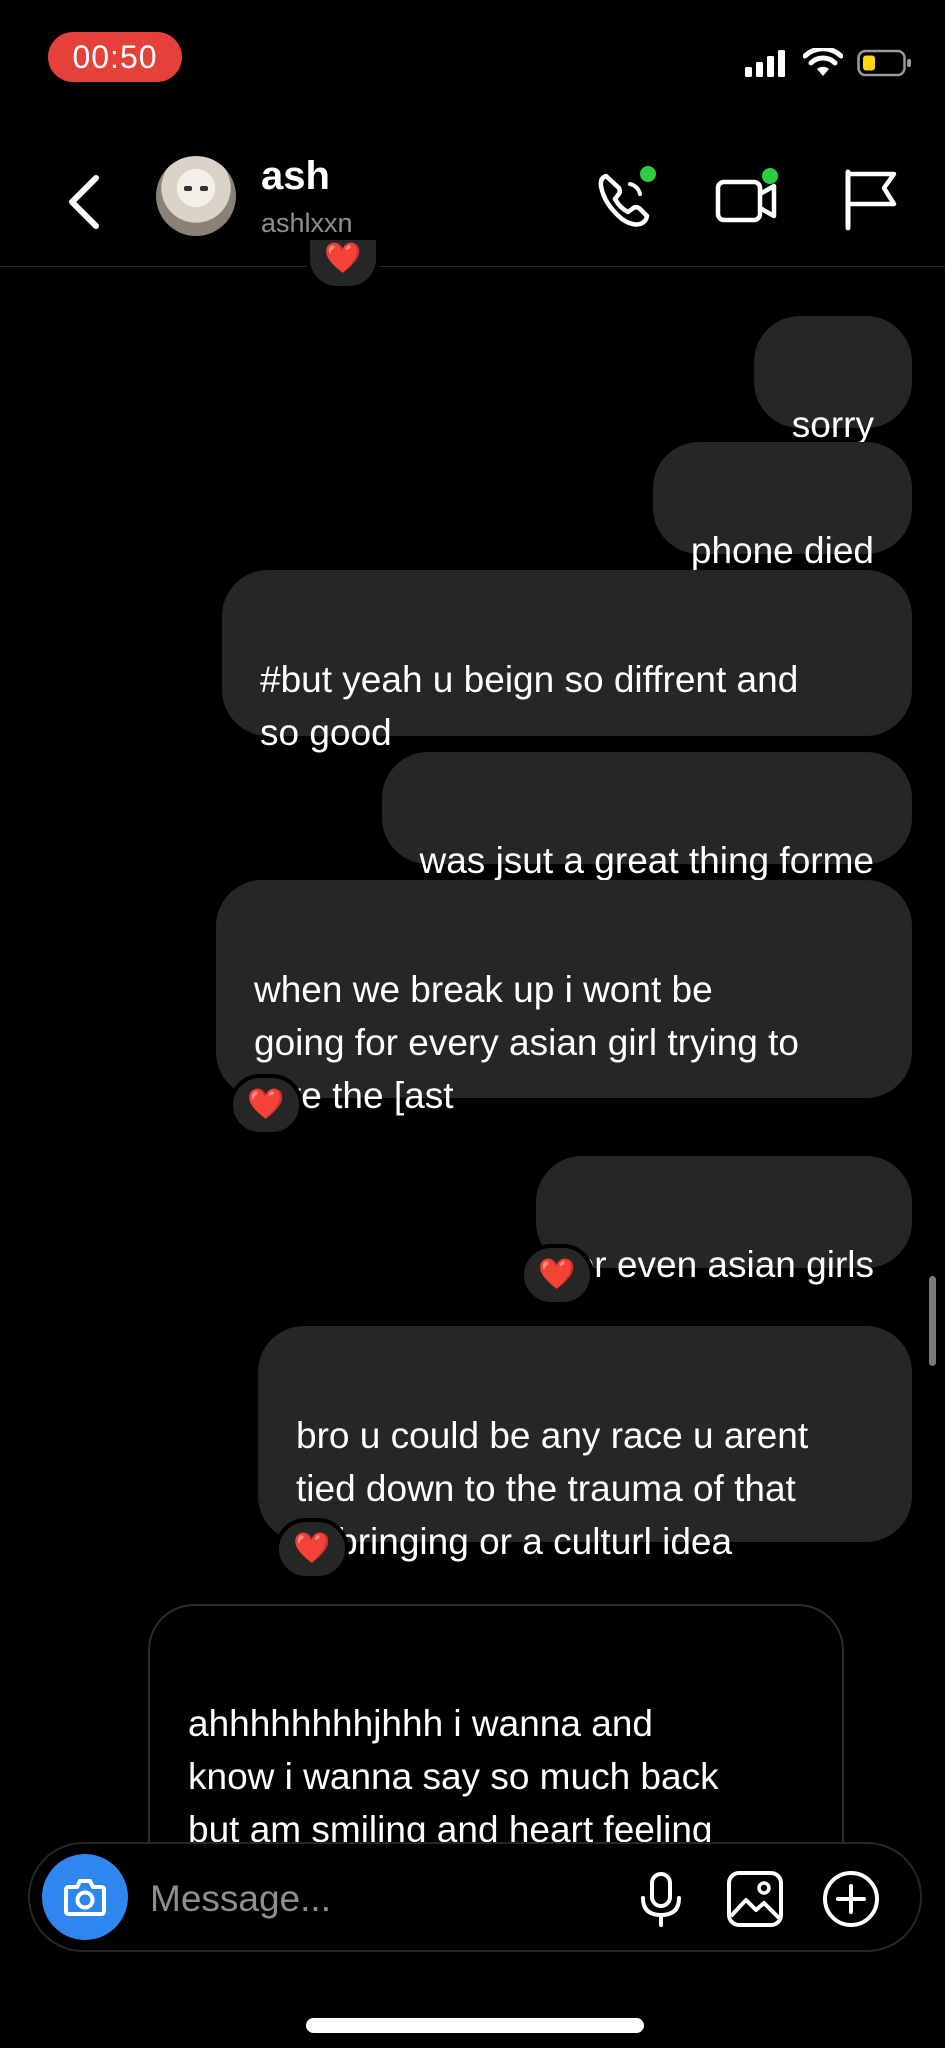  Describe the element at coordinates (871, 199) in the screenshot. I see `flag-icon` at that location.